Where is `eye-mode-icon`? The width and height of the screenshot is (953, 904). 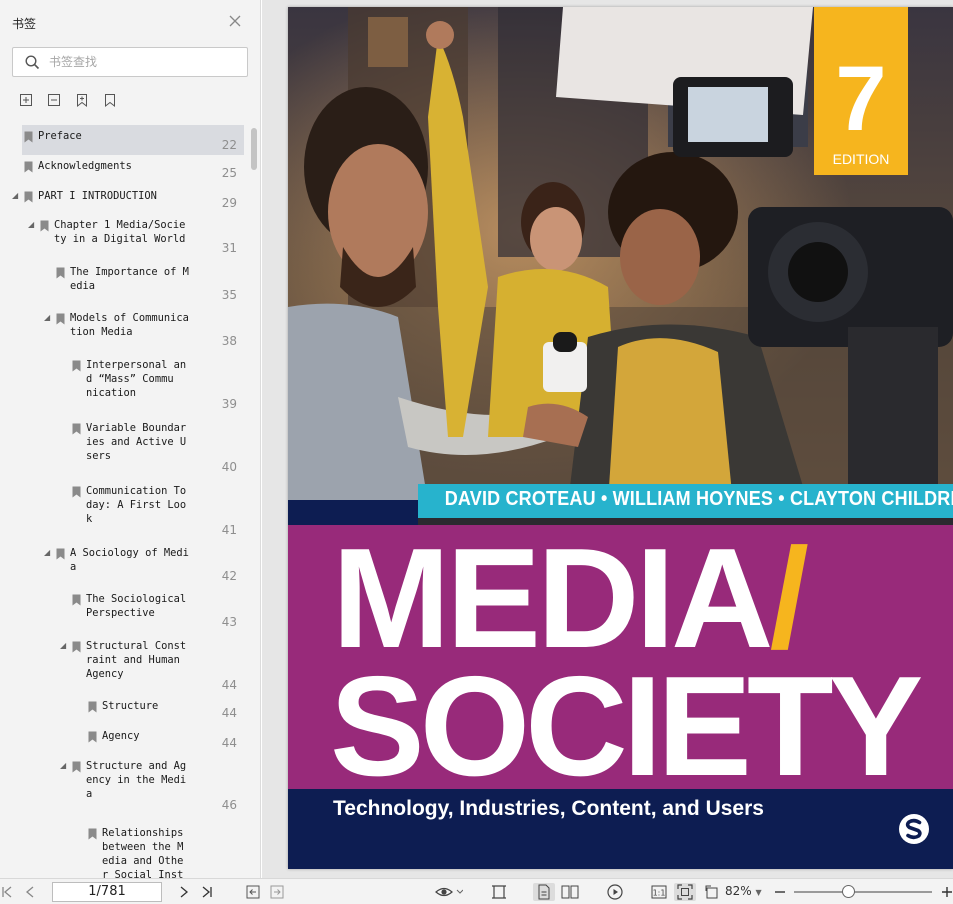 eye-mode-icon is located at coordinates (449, 892).